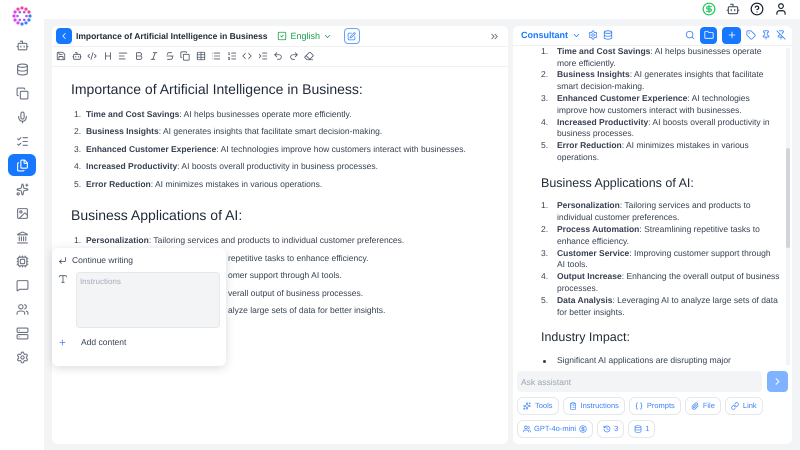  I want to click on sparkles-icon, so click(527, 406).